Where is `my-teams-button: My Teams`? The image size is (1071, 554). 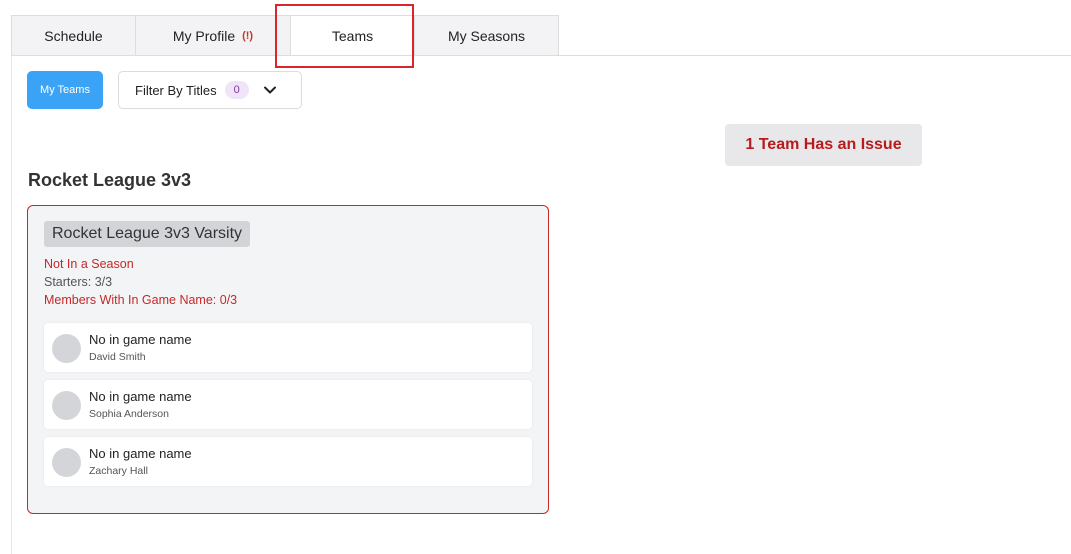 my-teams-button: My Teams is located at coordinates (65, 90).